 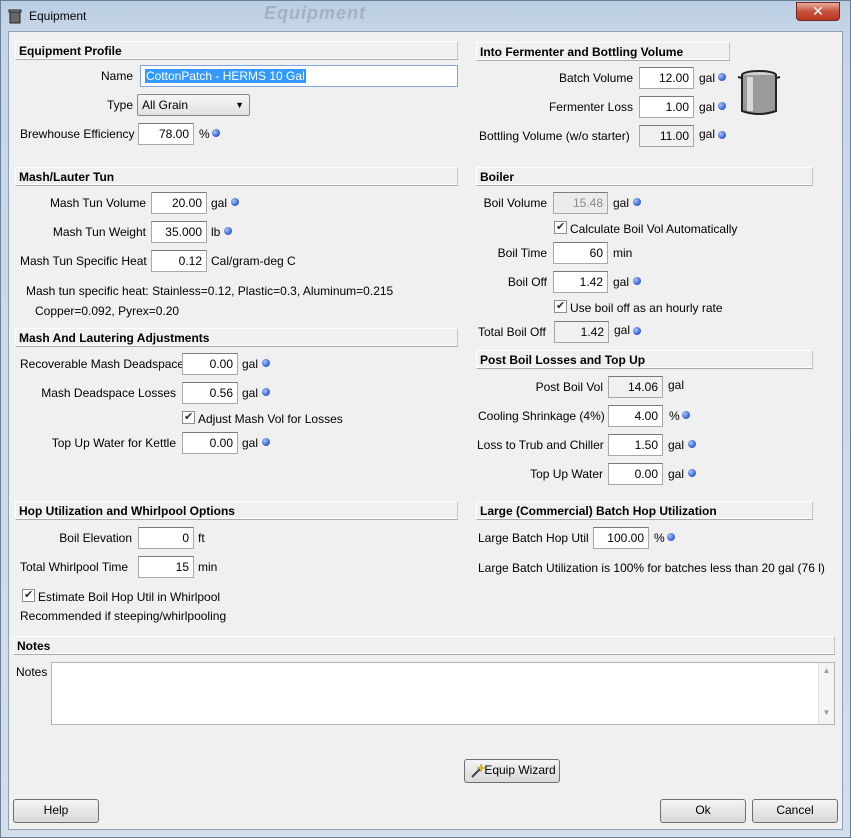 What do you see at coordinates (635, 474) in the screenshot?
I see `topup-water-input: 0.00` at bounding box center [635, 474].